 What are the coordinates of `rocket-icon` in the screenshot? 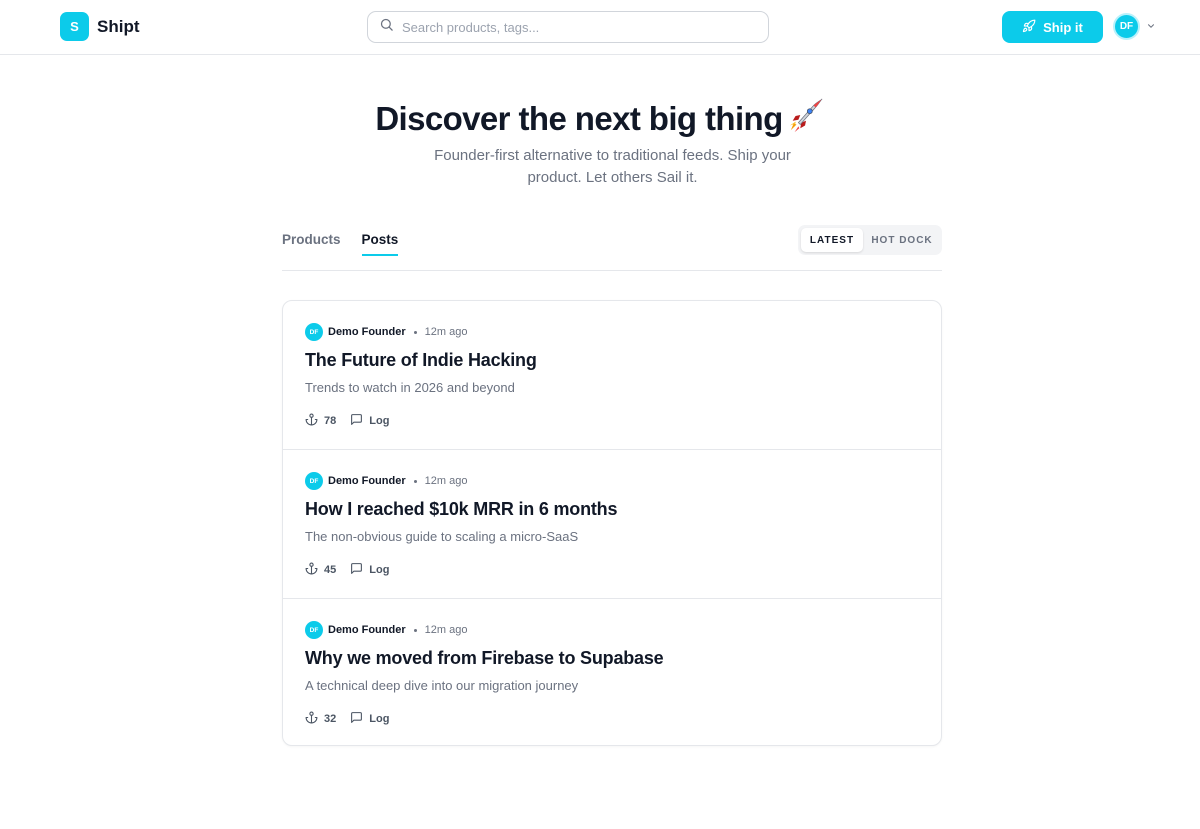 It's located at (1029, 27).